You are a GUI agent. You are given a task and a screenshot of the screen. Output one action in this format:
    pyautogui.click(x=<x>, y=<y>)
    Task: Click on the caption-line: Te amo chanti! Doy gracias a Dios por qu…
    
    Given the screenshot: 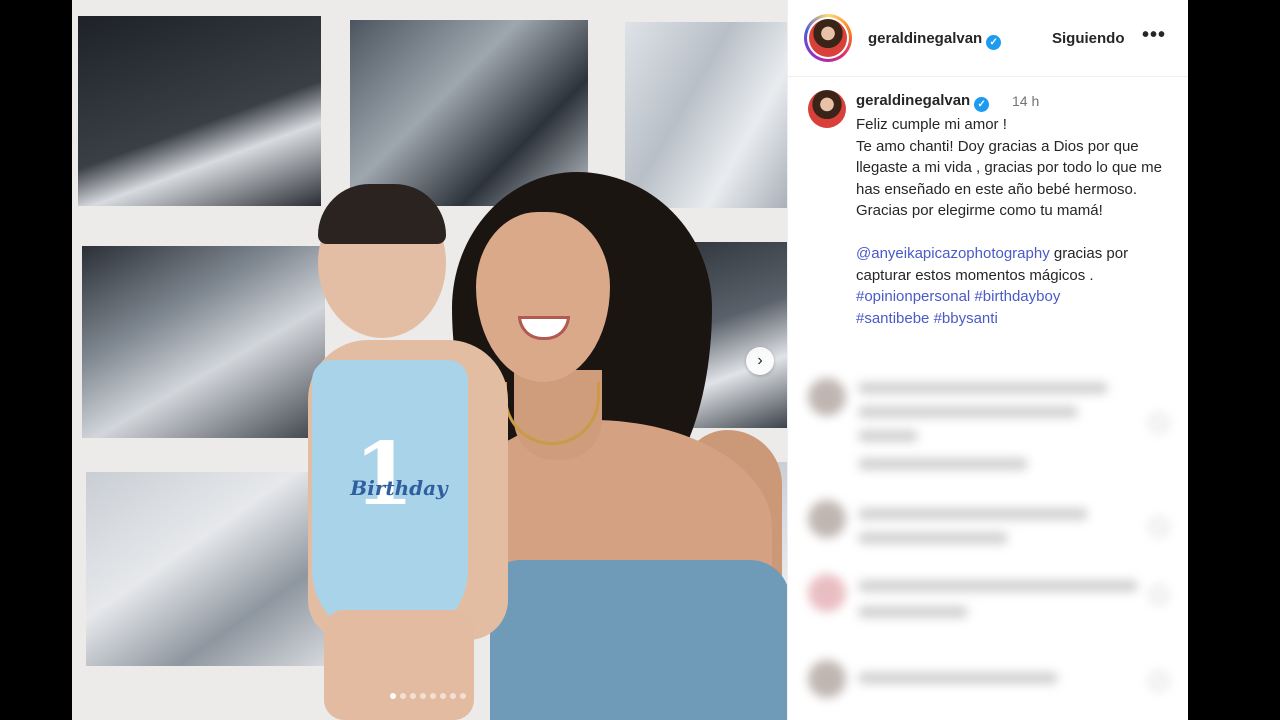 What is the action you would take?
    pyautogui.click(x=1009, y=178)
    